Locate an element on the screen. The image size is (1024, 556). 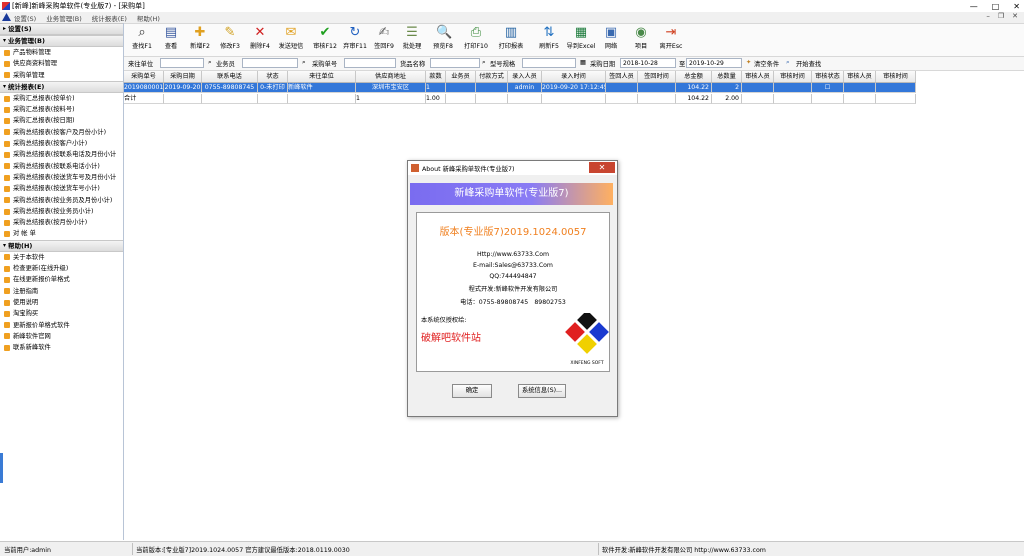
sidebar-item-report: 采购总结报表(按送货车号小计) is located at coordinates (61, 188).